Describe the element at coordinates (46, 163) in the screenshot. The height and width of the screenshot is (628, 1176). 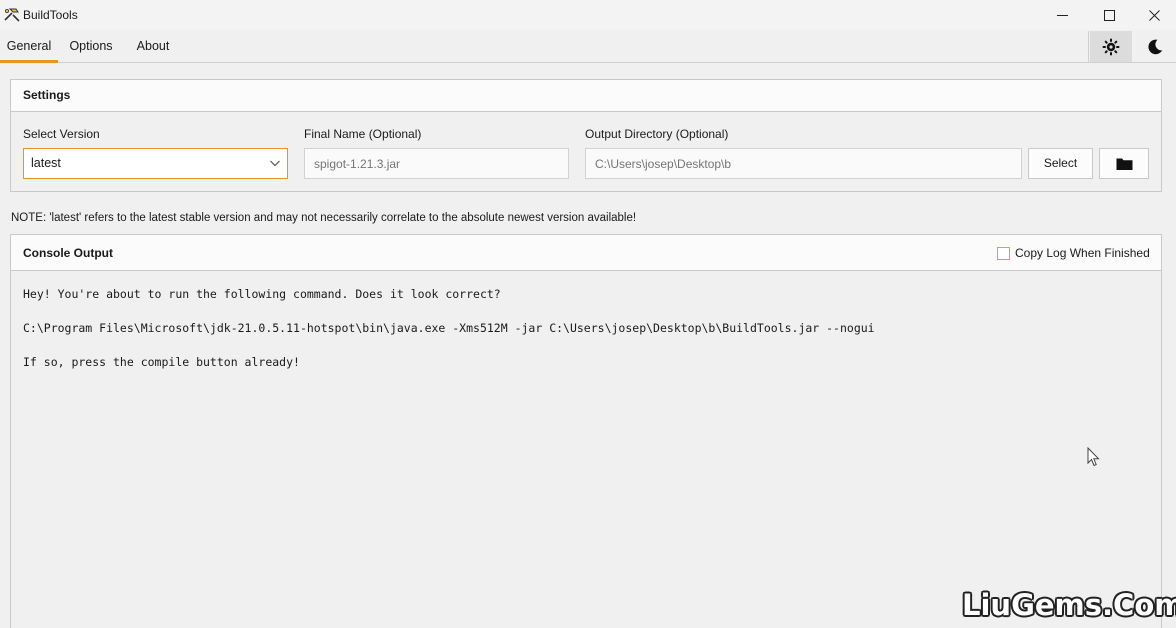
I see `version-value: latest` at that location.